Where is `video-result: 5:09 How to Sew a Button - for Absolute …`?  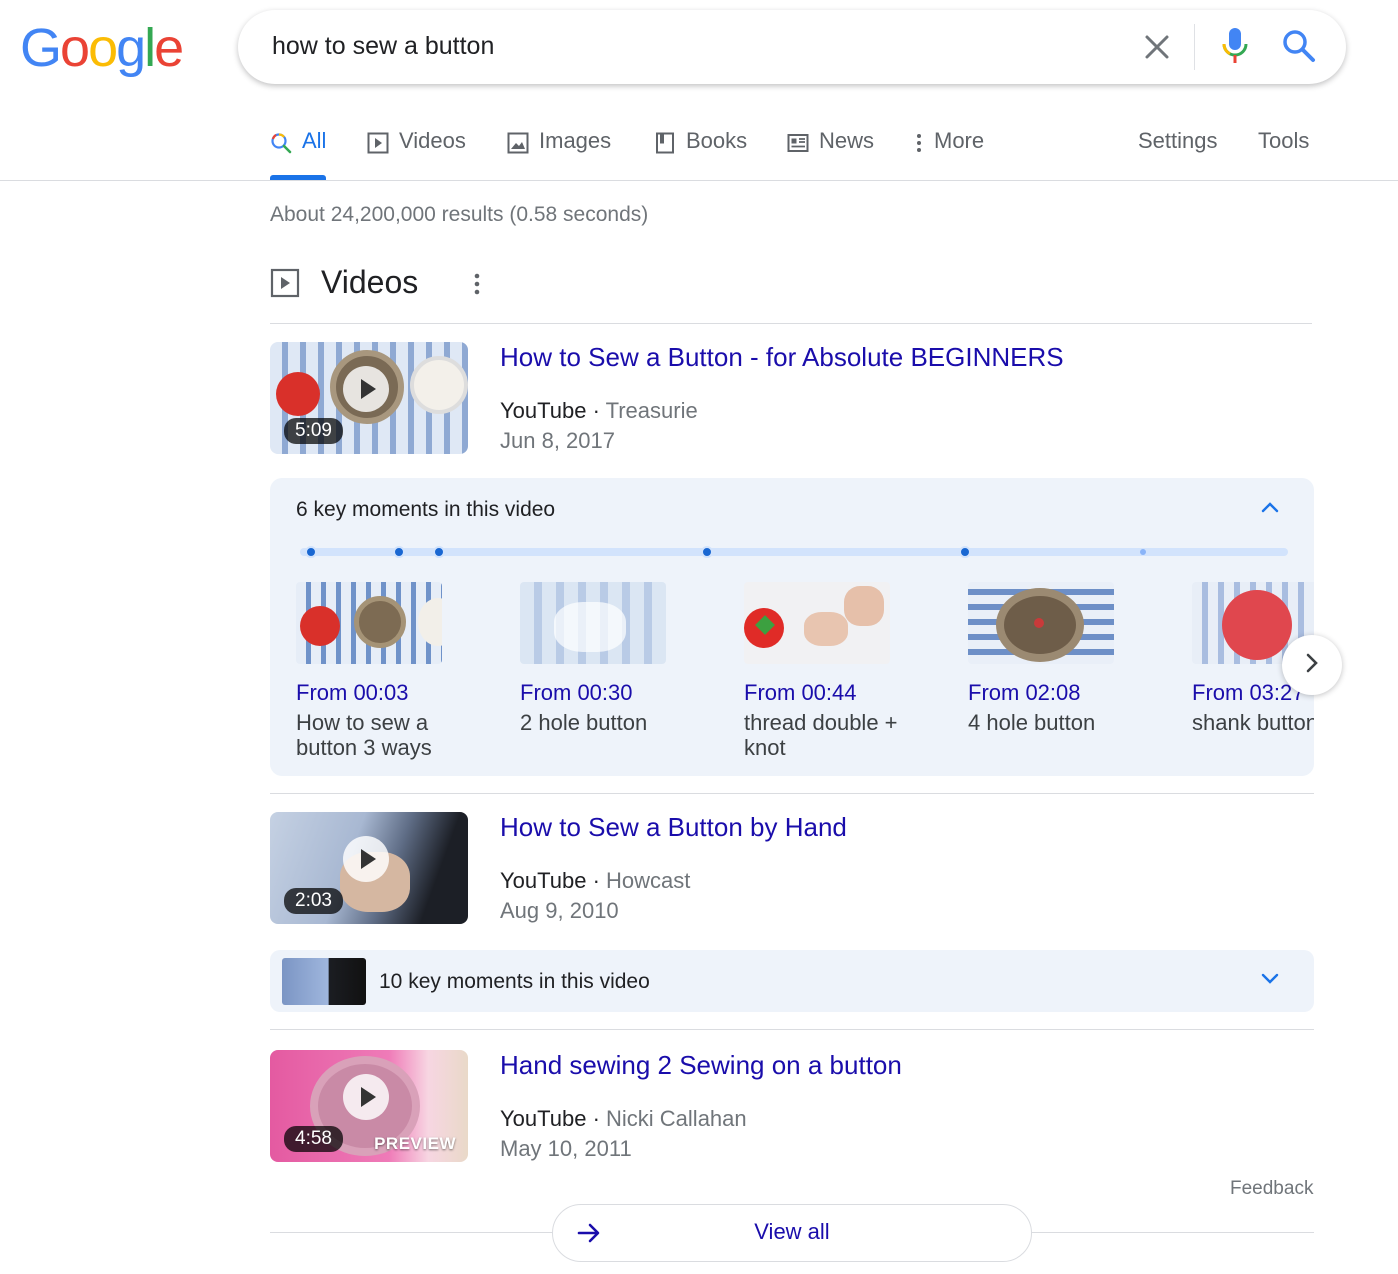 video-result: 5:09 How to Sew a Button - for Absolute … is located at coordinates (792, 402).